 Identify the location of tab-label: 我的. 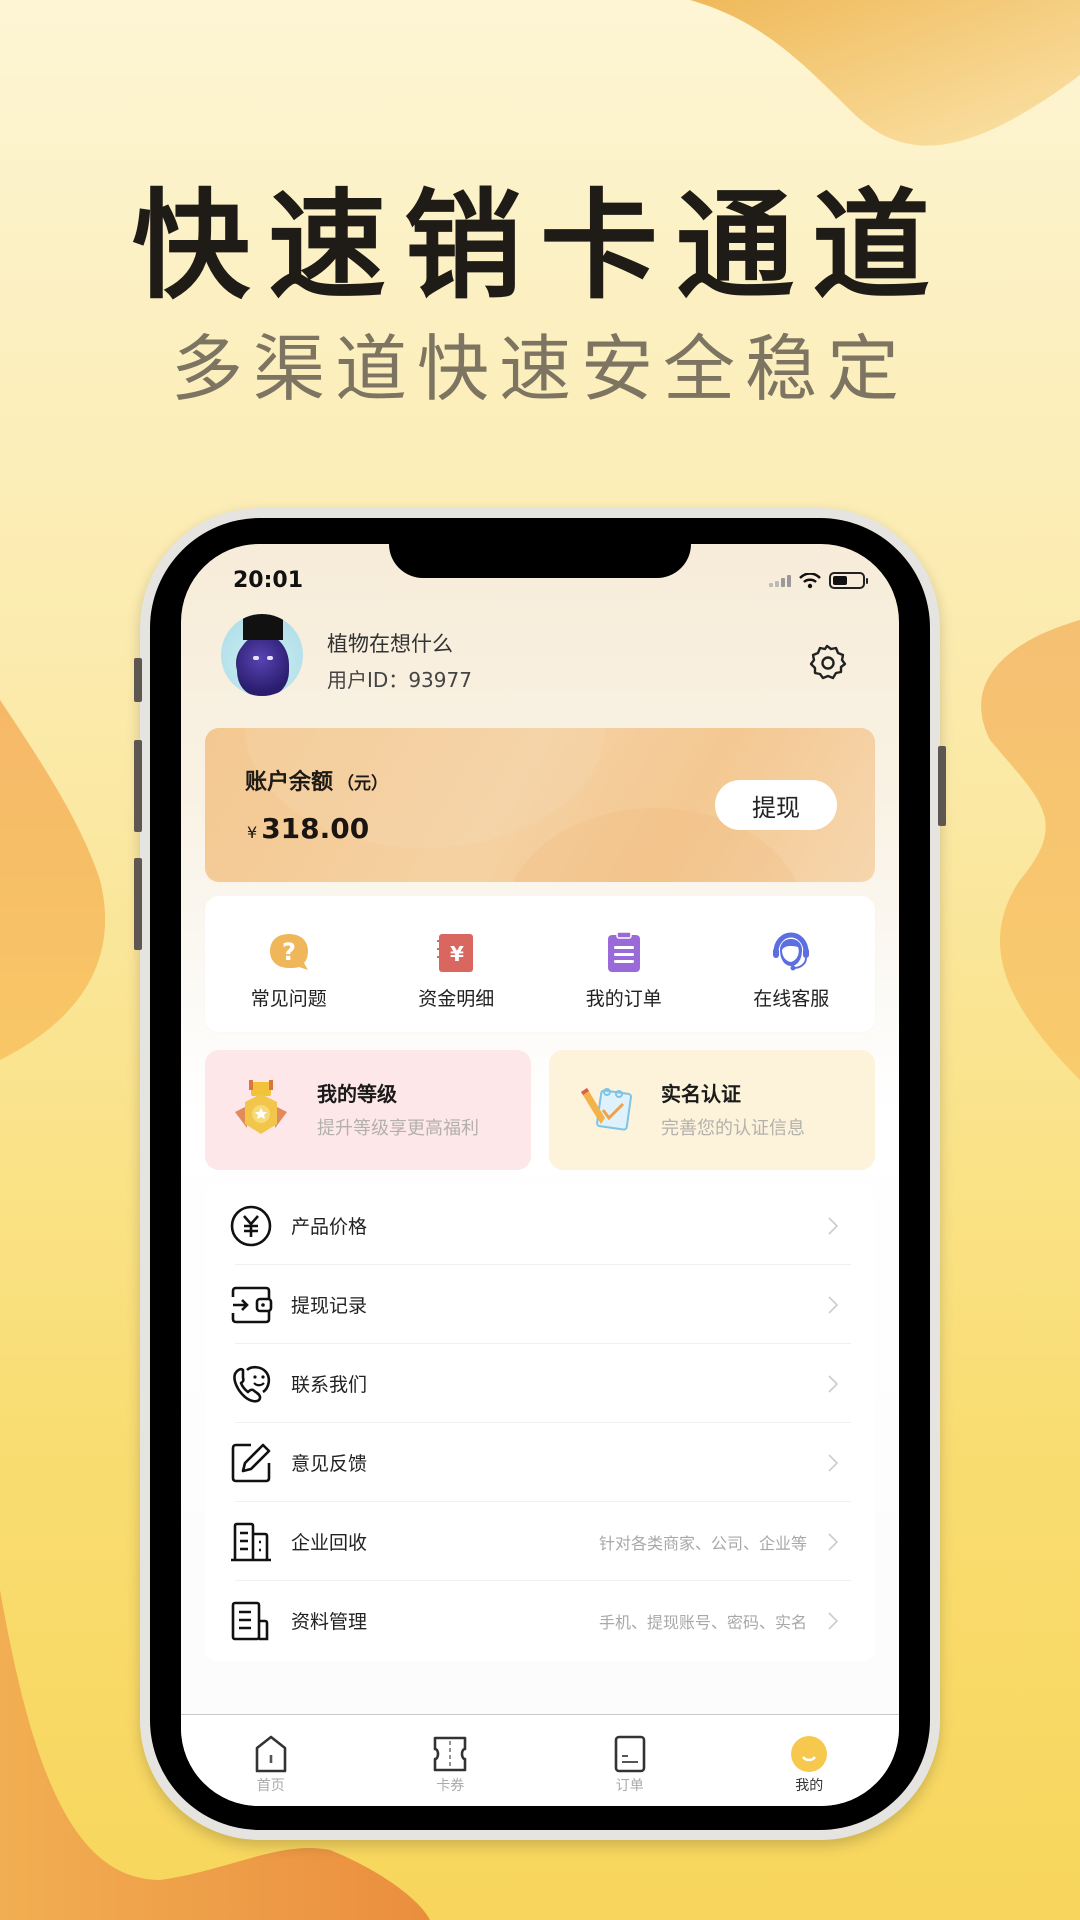
(809, 1786).